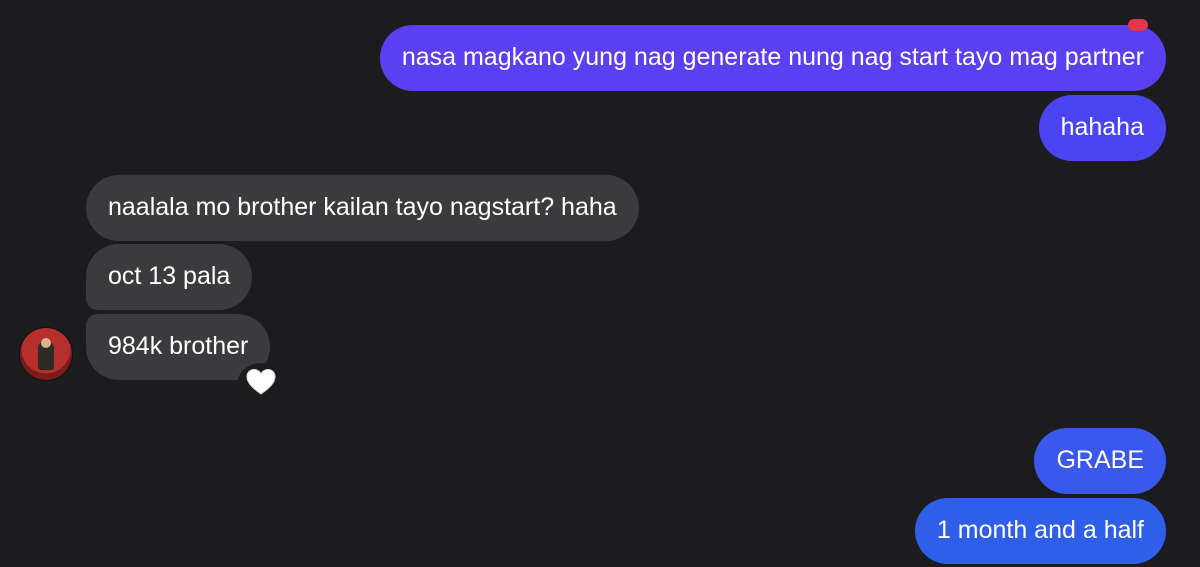 This screenshot has height=567, width=1200. What do you see at coordinates (178, 346) in the screenshot?
I see `message-text: 984k brother` at bounding box center [178, 346].